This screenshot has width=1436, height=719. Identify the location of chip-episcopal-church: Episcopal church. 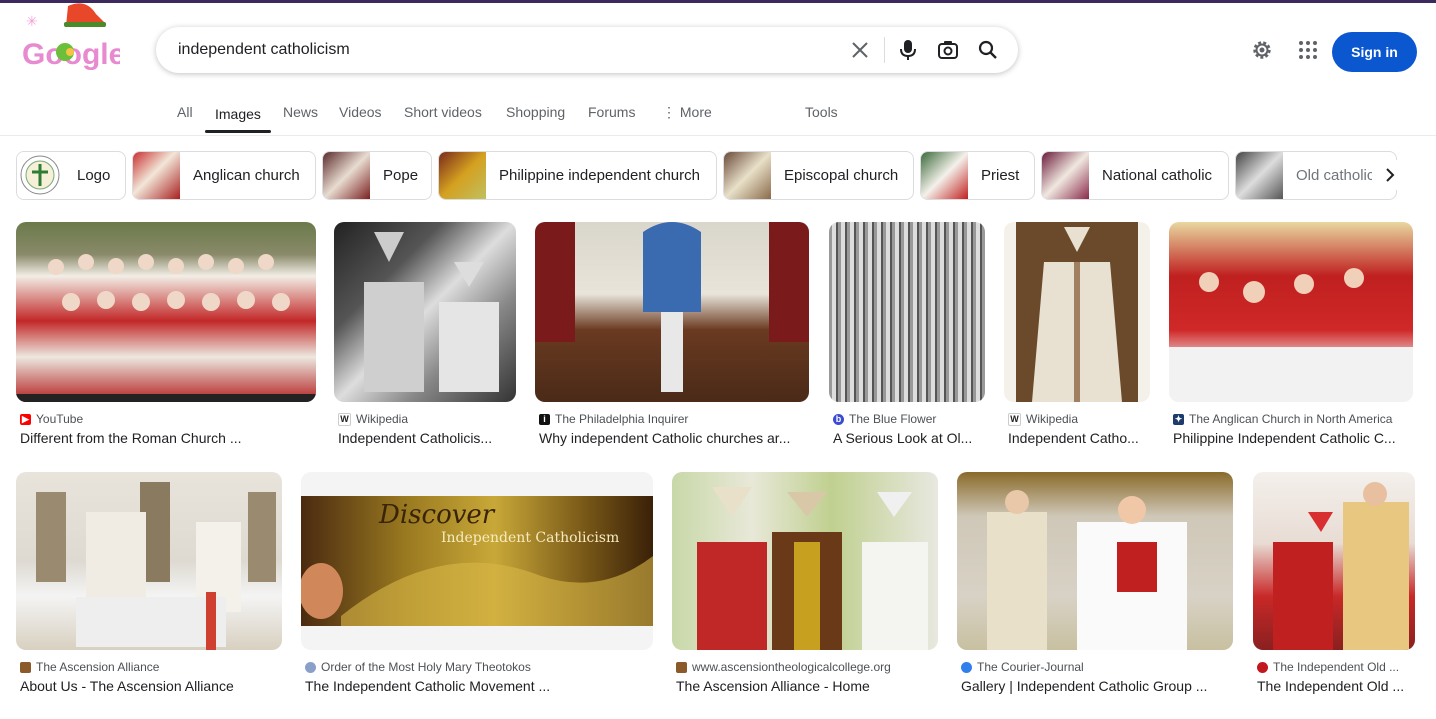
(818, 175).